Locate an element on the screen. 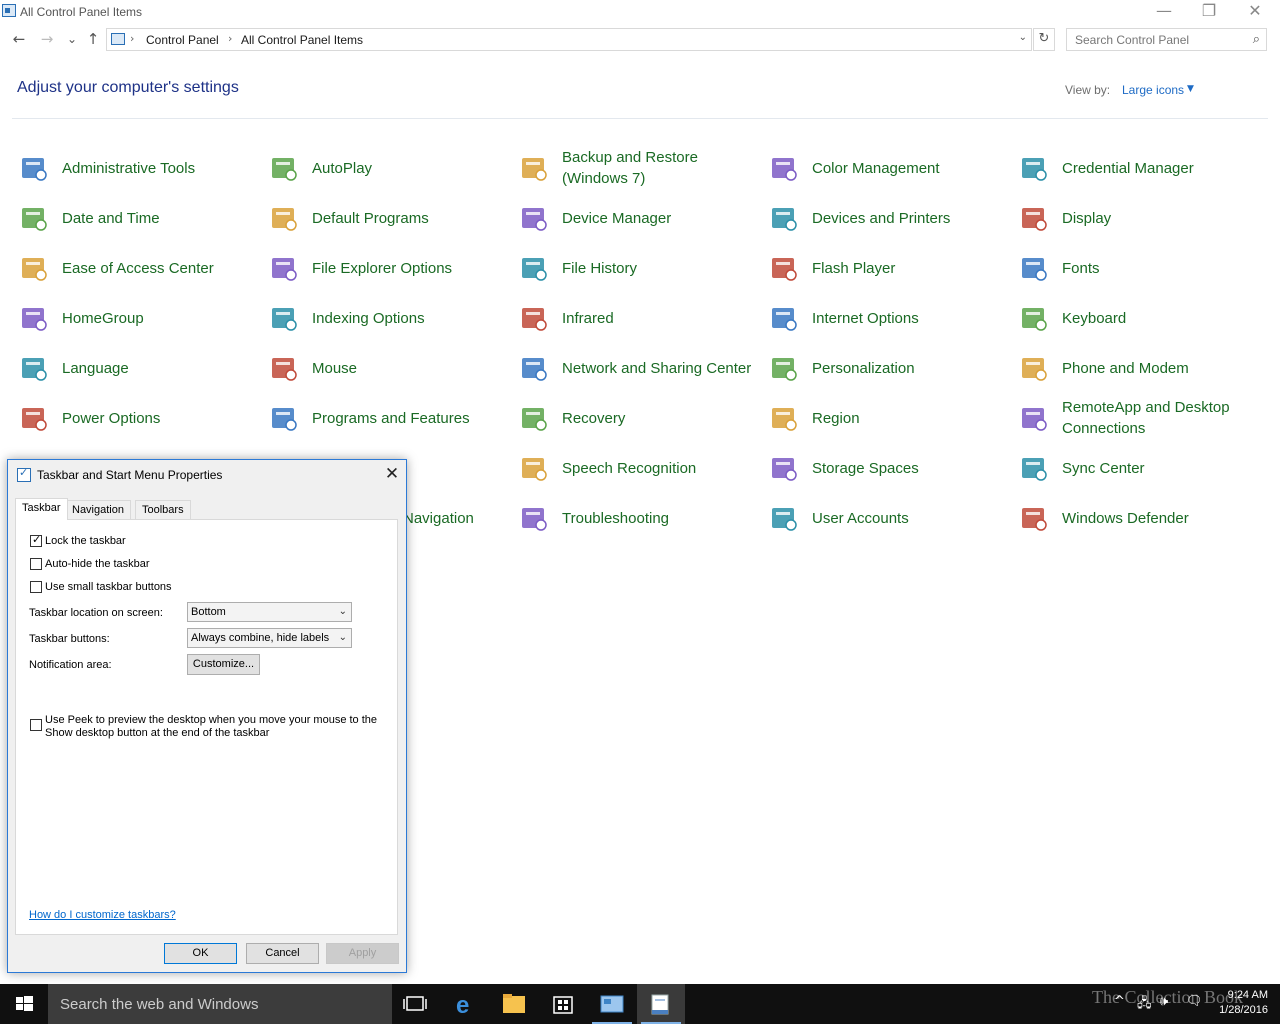  refresh-button: ↻ is located at coordinates (1044, 39).